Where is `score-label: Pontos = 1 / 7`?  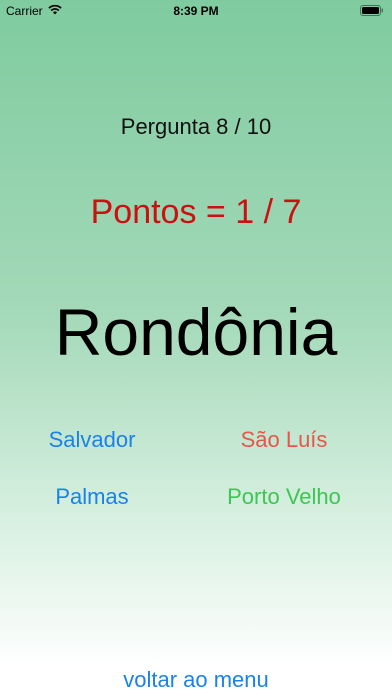 score-label: Pontos = 1 / 7 is located at coordinates (196, 212).